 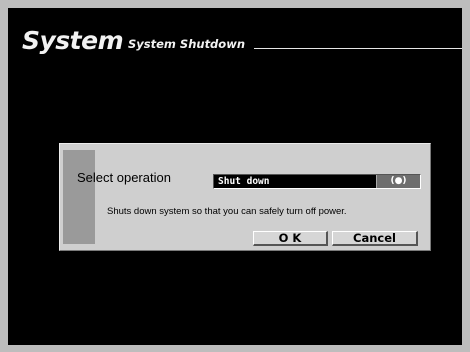 I want to click on cancel-button: Cancel, so click(x=375, y=238).